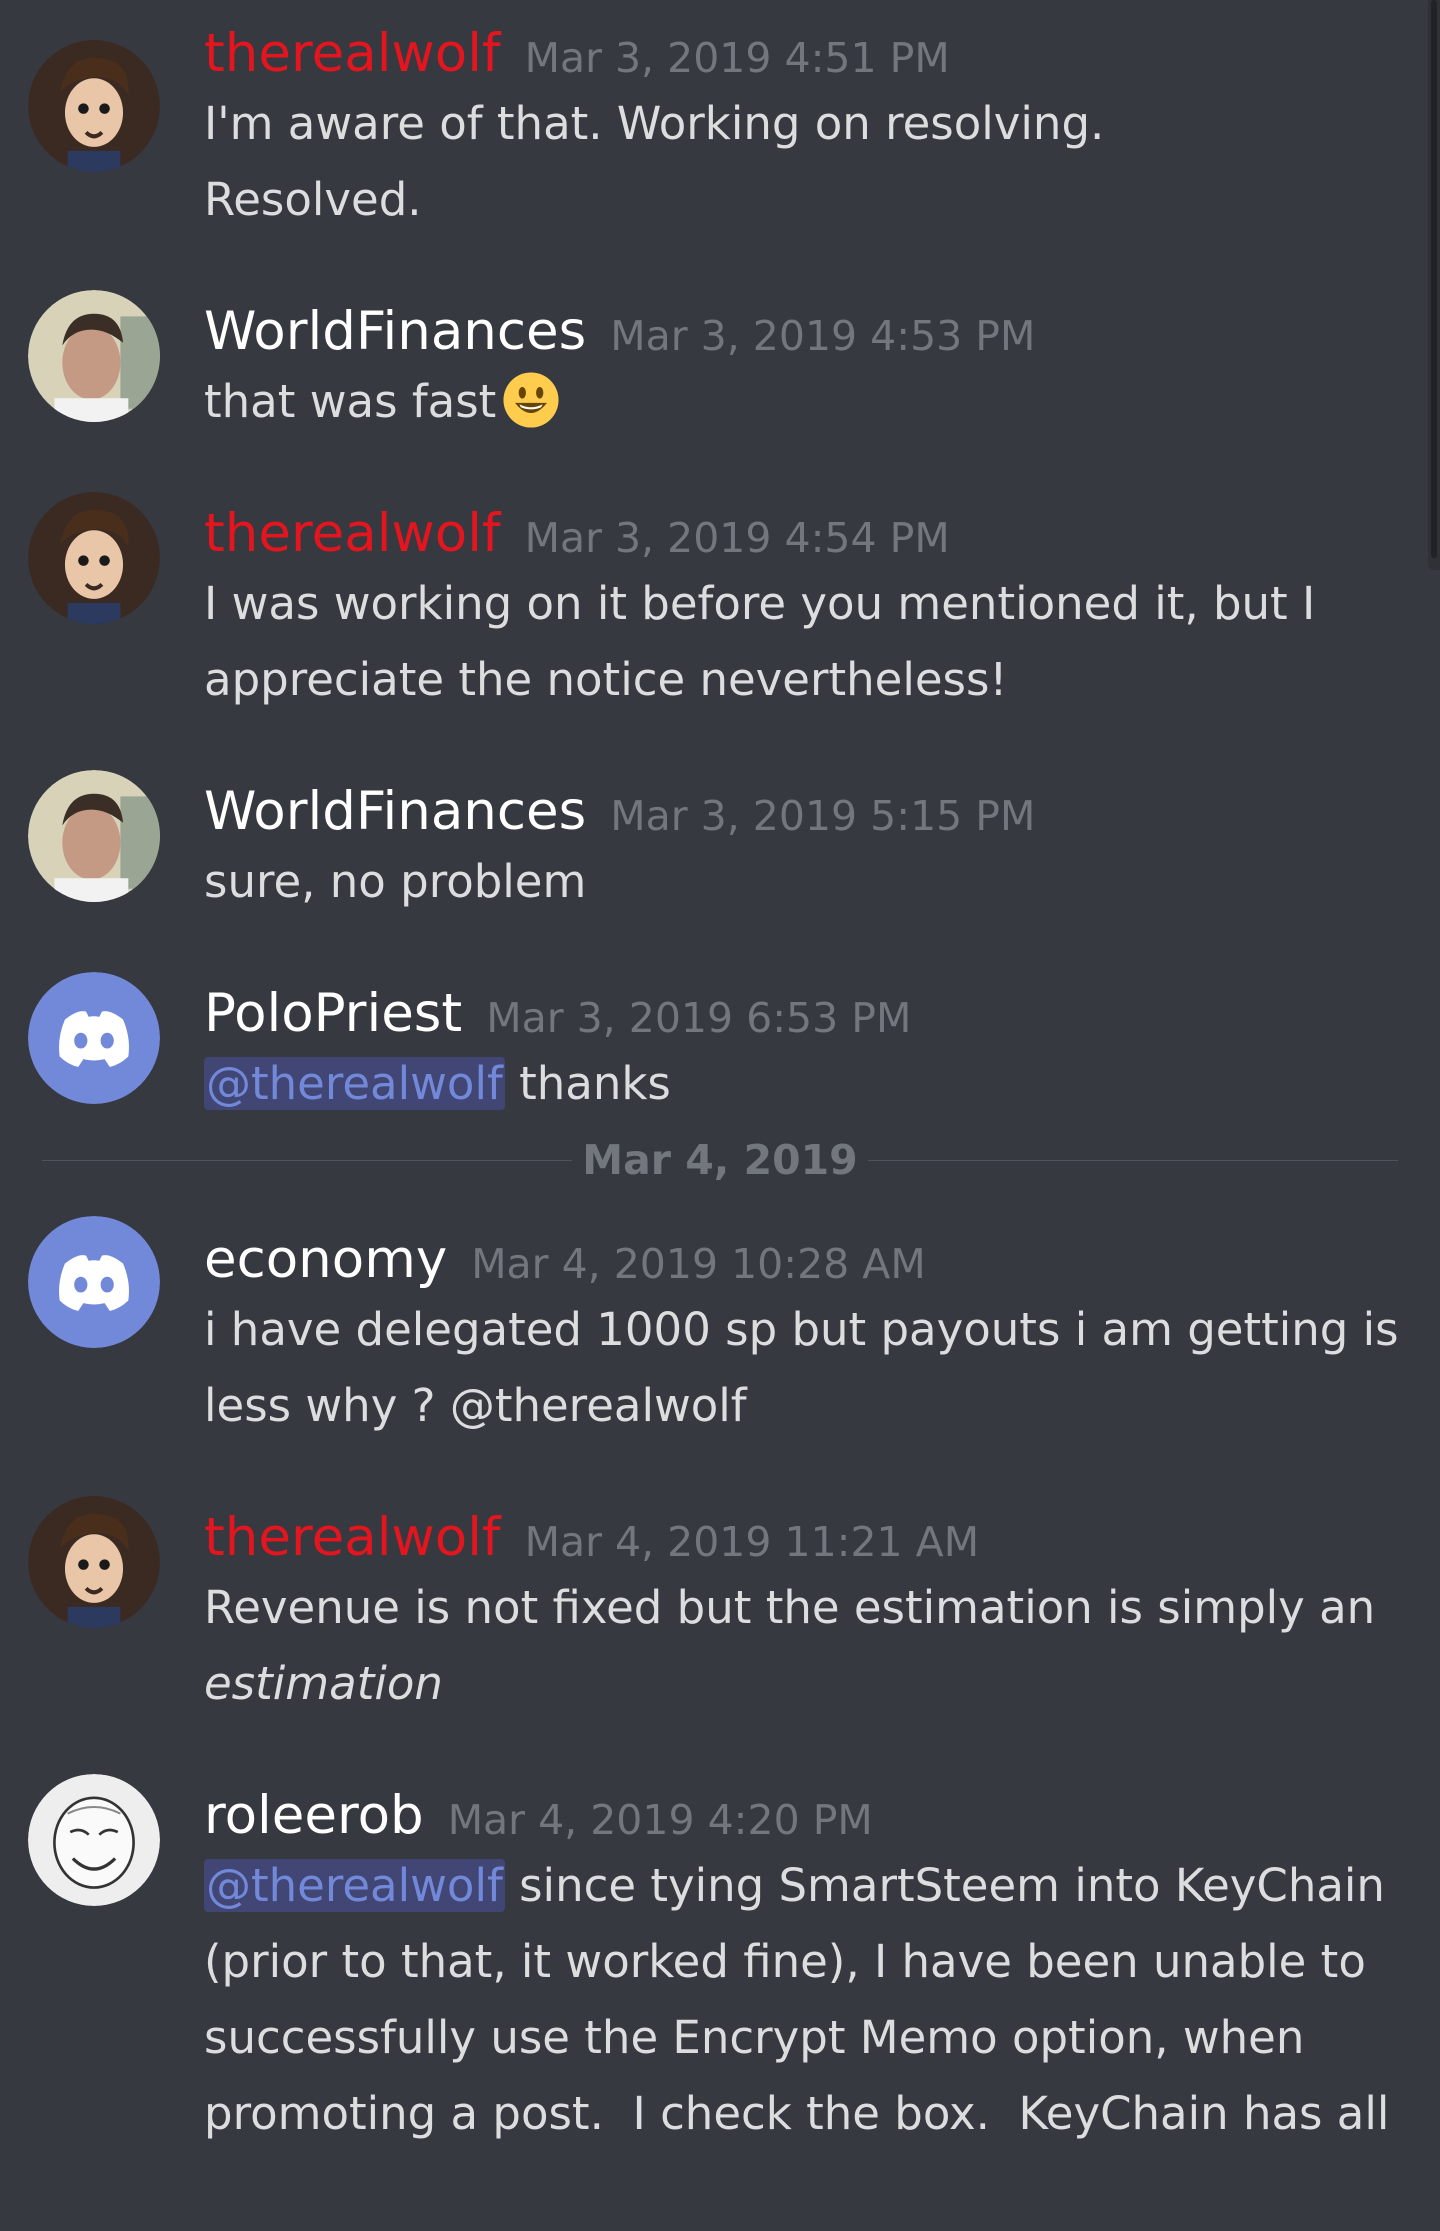 The image size is (1440, 2231). What do you see at coordinates (1434, 279) in the screenshot?
I see `scrollbar-thumb` at bounding box center [1434, 279].